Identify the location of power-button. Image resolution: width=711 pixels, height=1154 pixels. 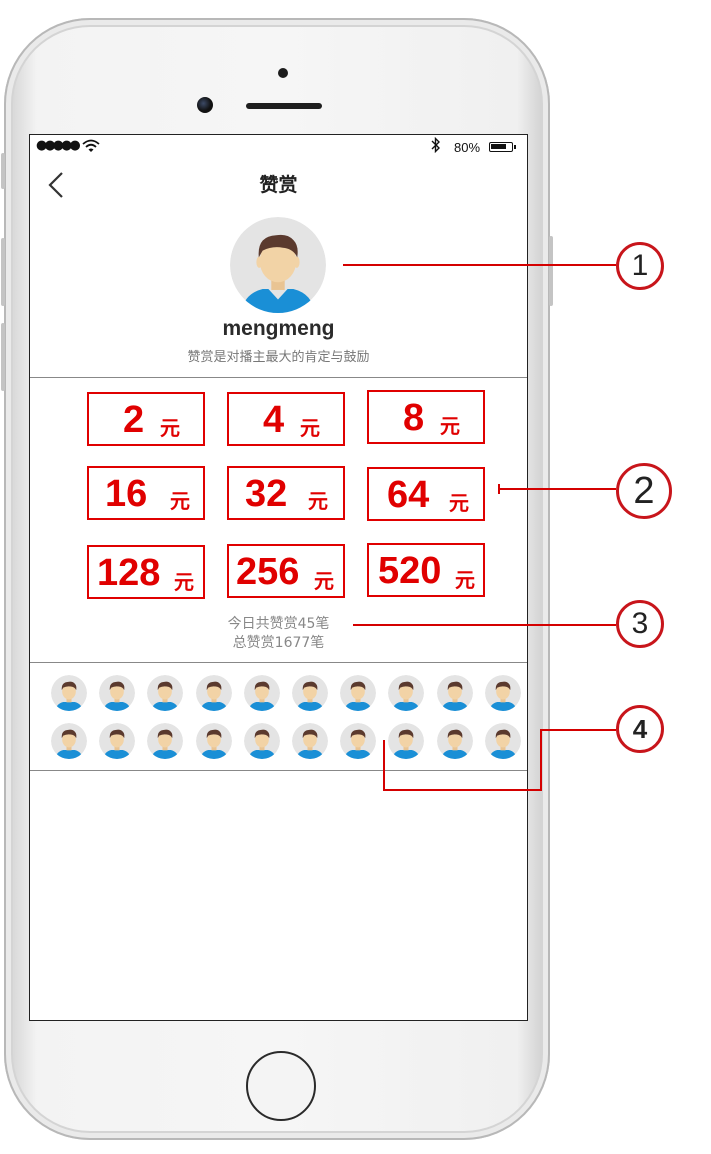
(551, 271).